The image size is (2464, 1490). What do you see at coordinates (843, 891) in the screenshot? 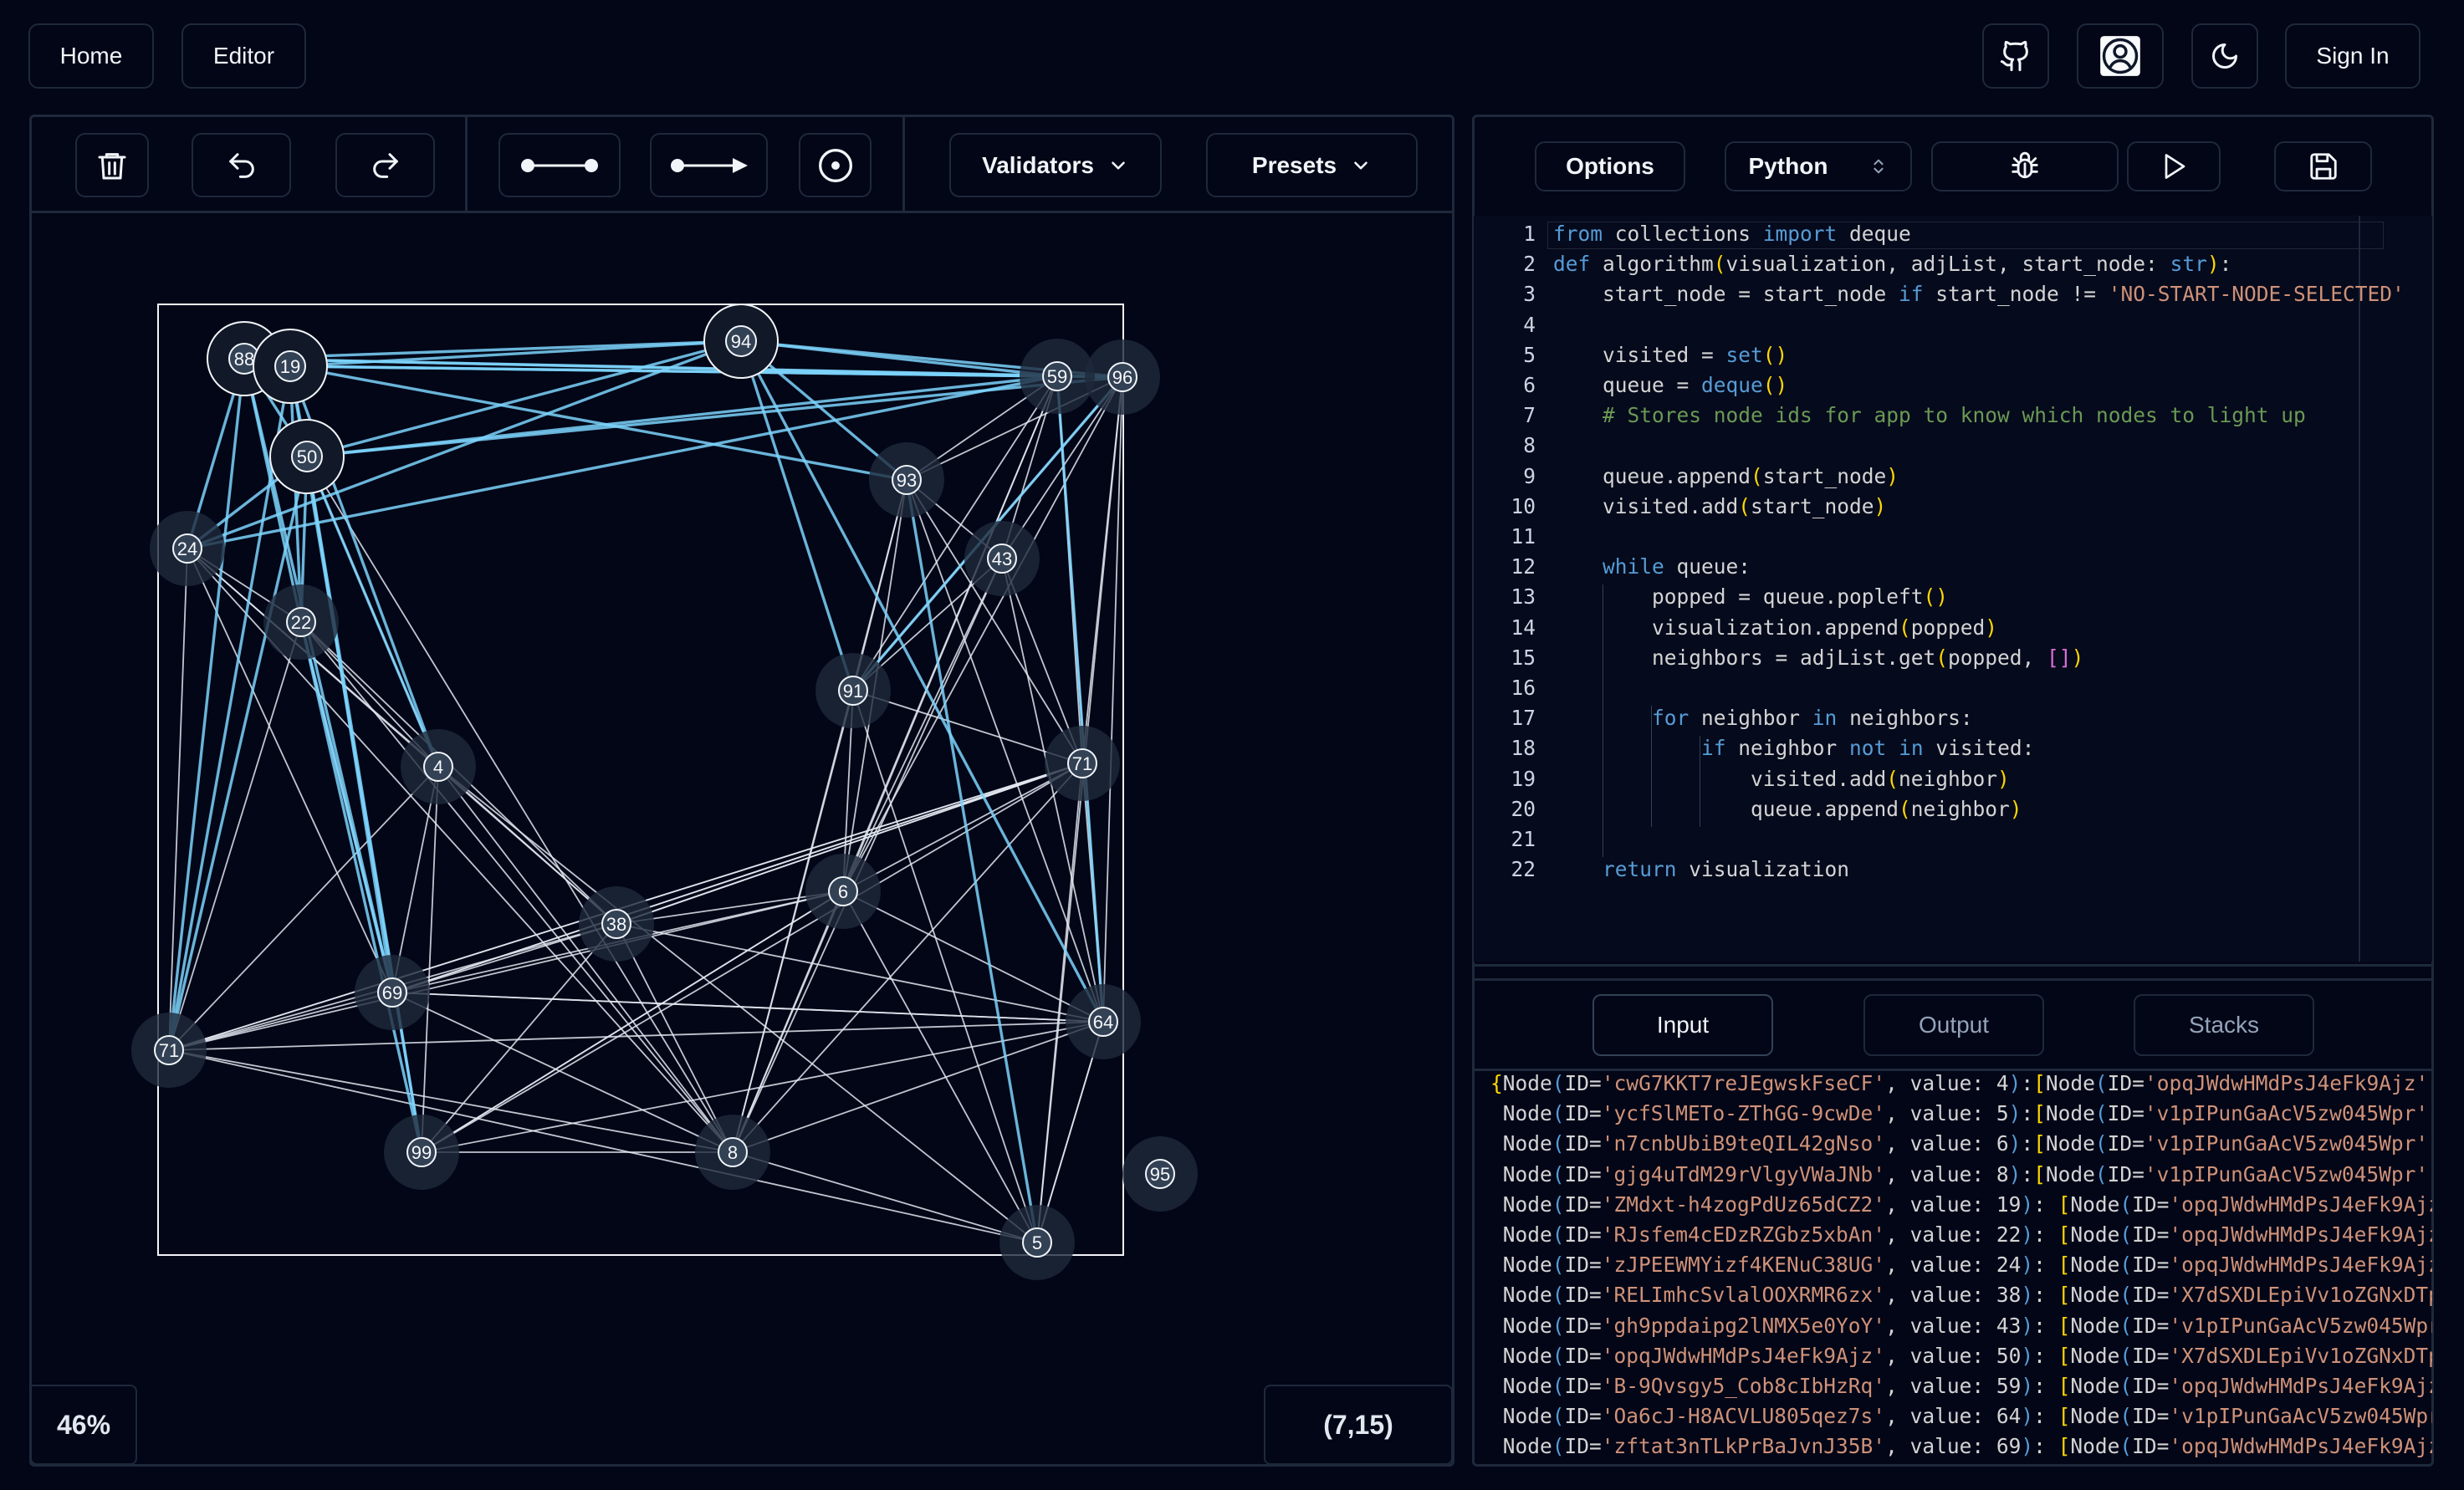
I see `graph-node: 6` at bounding box center [843, 891].